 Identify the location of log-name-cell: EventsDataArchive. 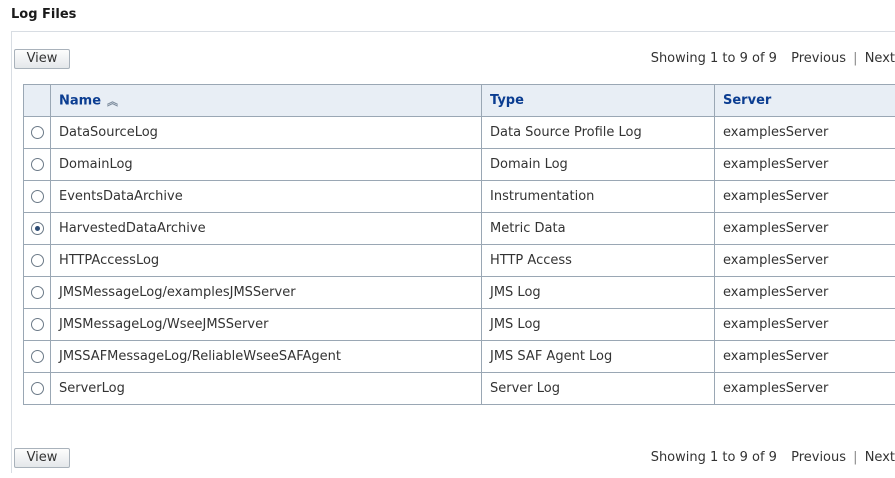
(266, 196).